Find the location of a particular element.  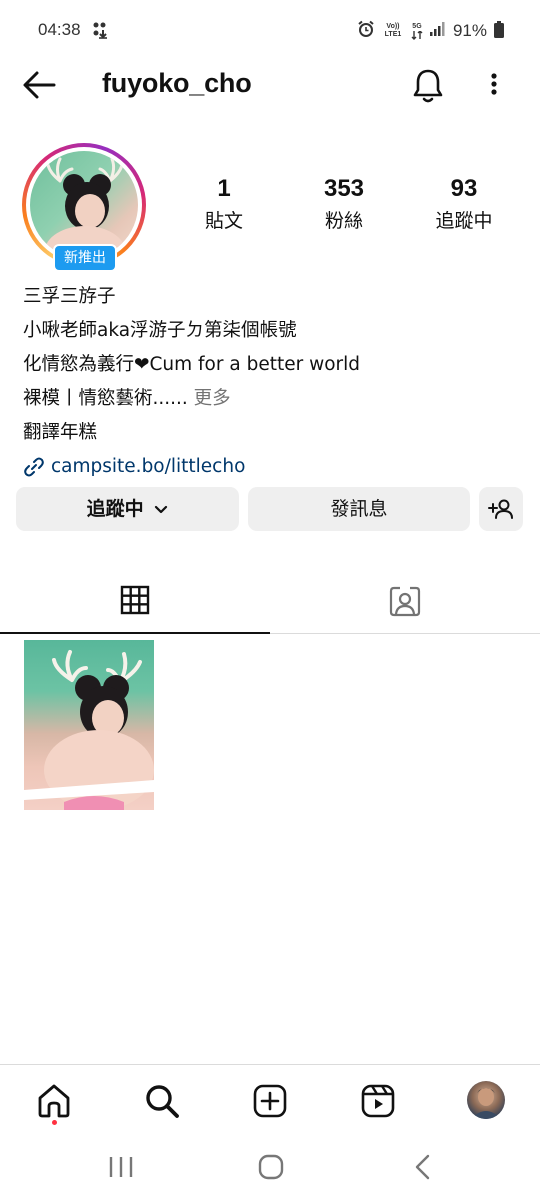

alarm-icon is located at coordinates (366, 31).